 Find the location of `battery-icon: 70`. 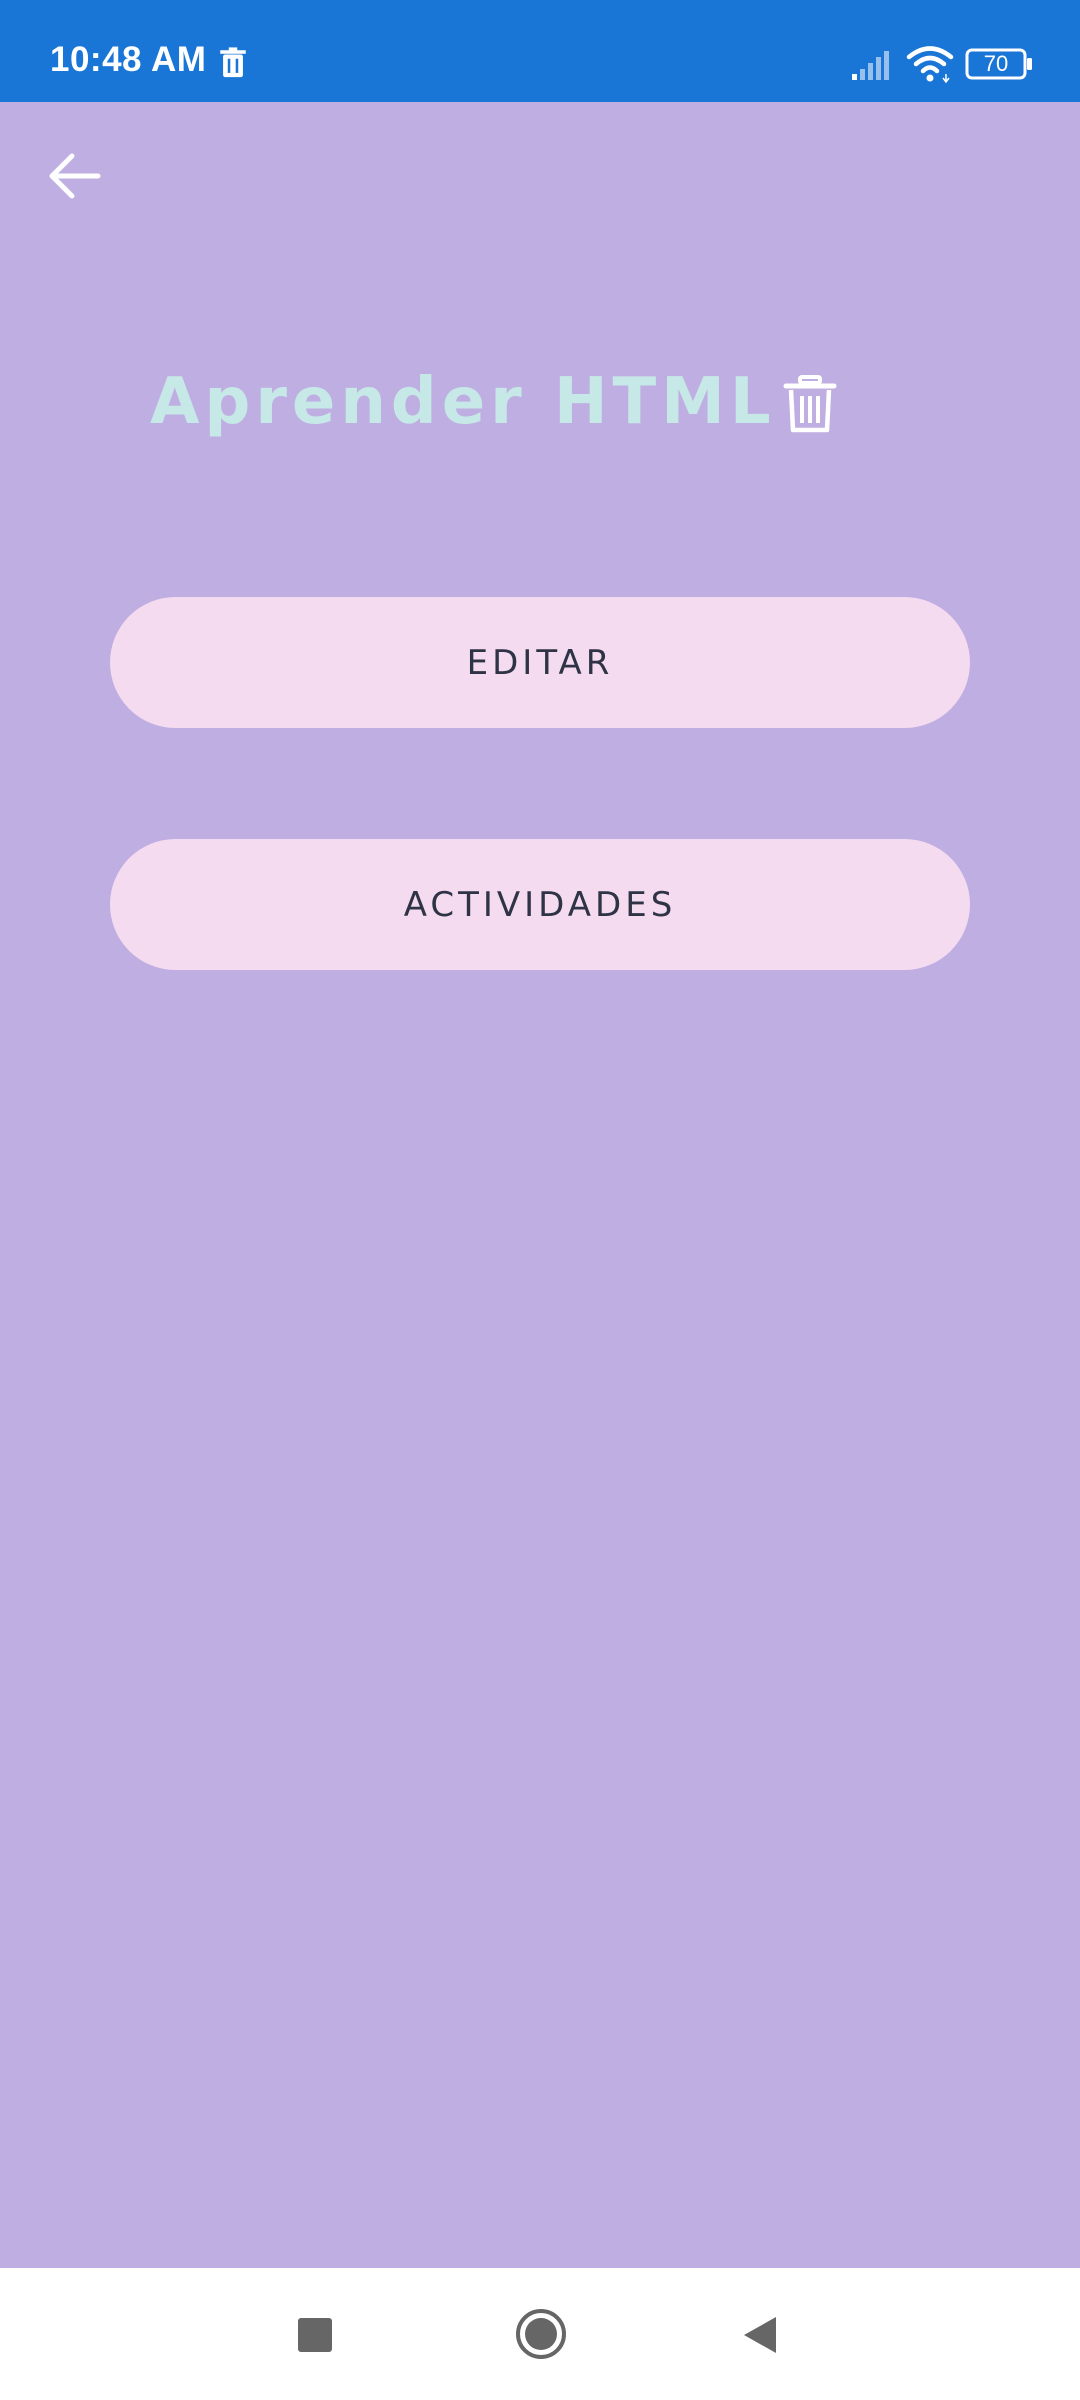

battery-icon: 70 is located at coordinates (1000, 64).